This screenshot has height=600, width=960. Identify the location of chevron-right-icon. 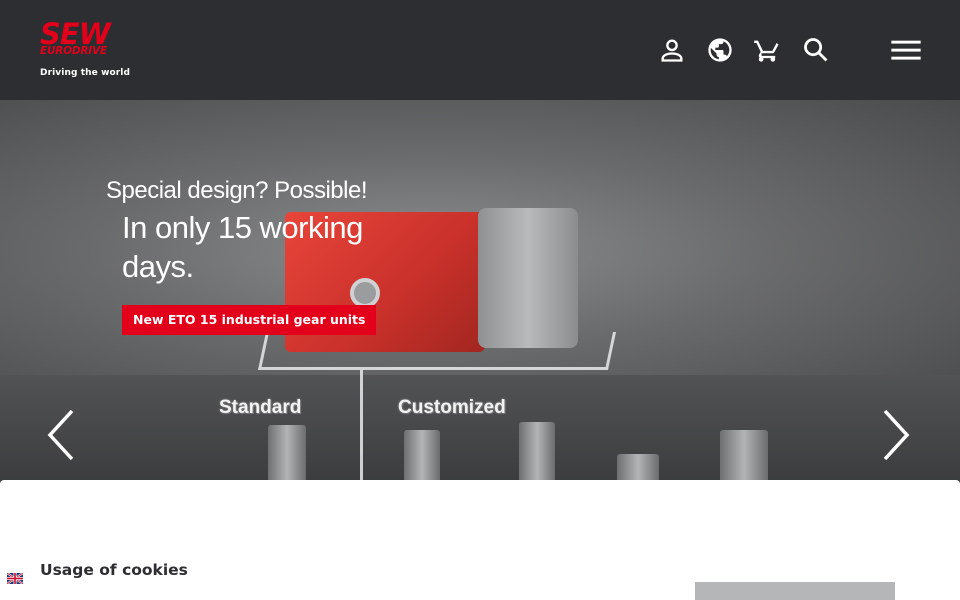
(896, 435).